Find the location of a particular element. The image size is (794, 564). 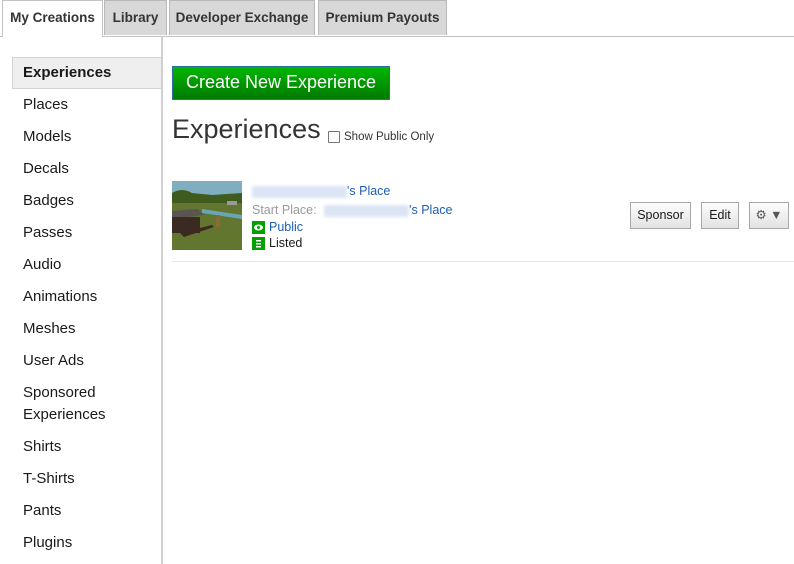

sidebar-item-decals: Decals is located at coordinates (86, 169).